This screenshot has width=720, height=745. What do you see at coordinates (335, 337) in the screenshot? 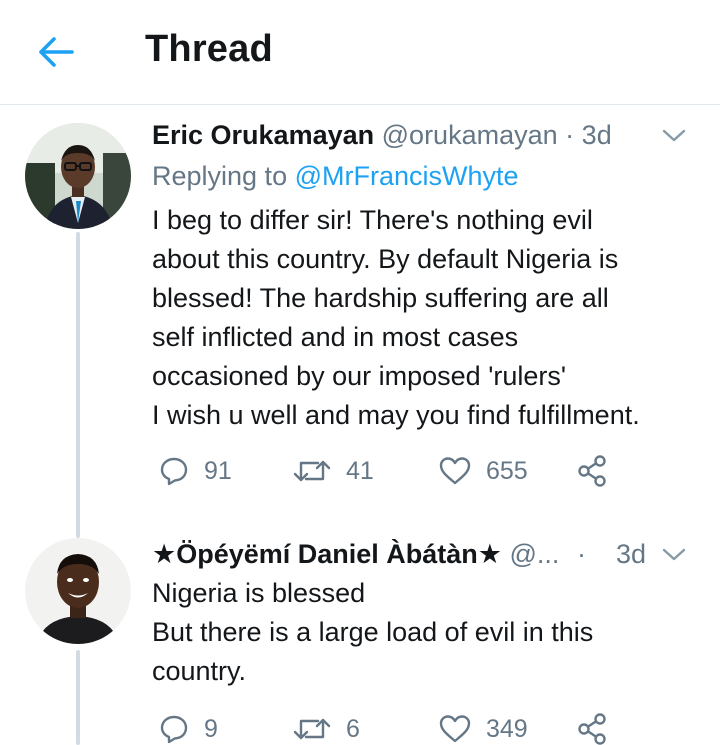
I see `tweet-text-line: self inflicted and in most cases` at bounding box center [335, 337].